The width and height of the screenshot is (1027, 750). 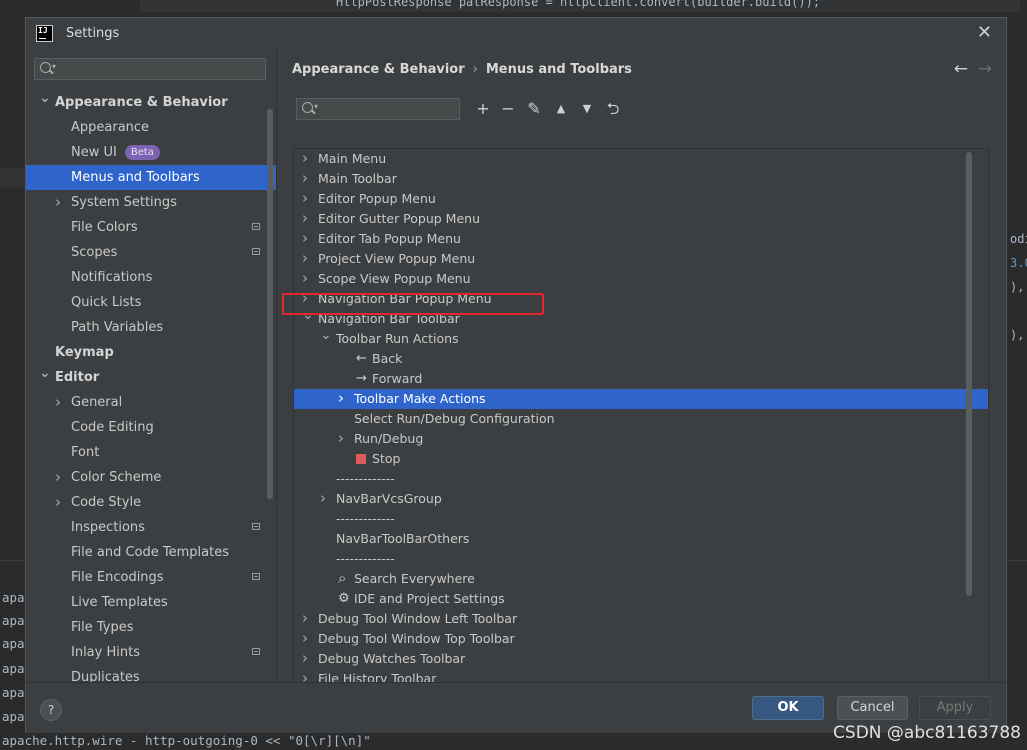 I want to click on sidebar-item-label: Quick Lists, so click(x=106, y=302).